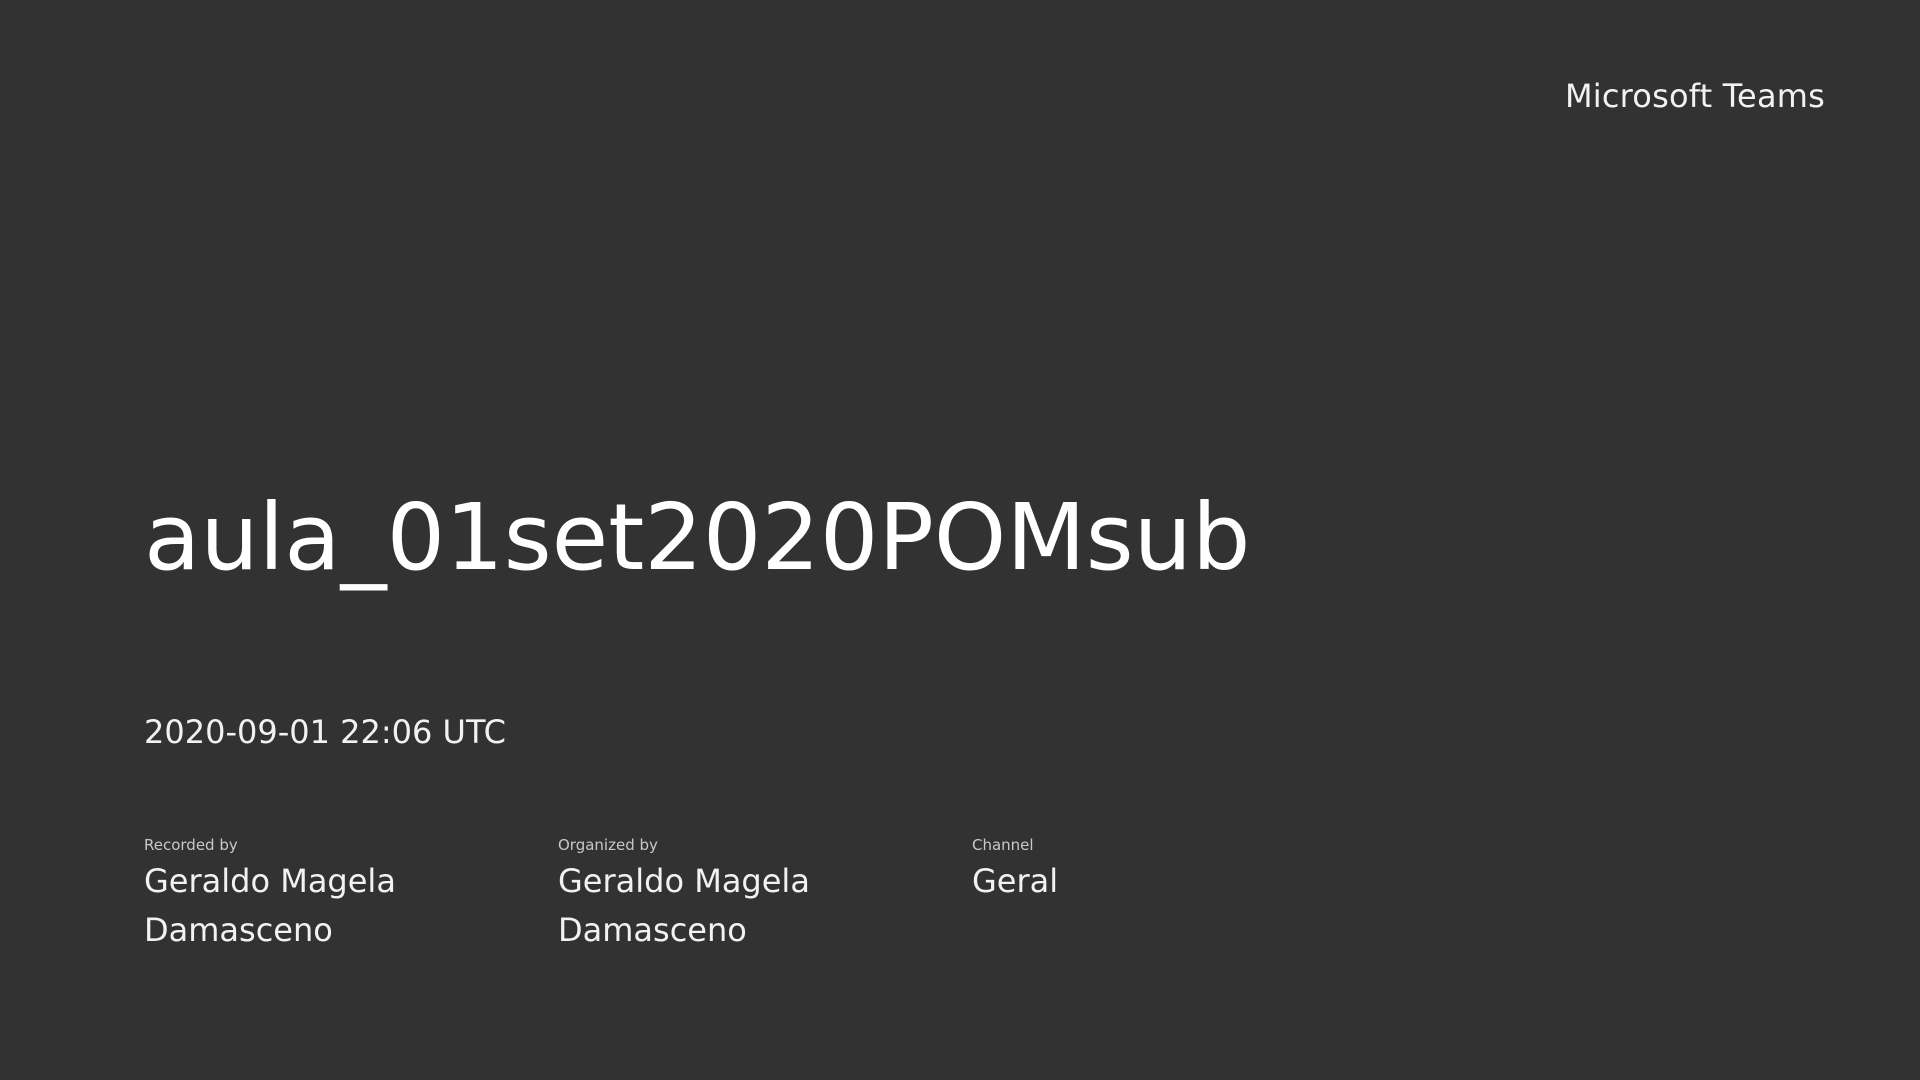 The width and height of the screenshot is (1920, 1080). I want to click on brand-label: Microsoft Teams, so click(1694, 96).